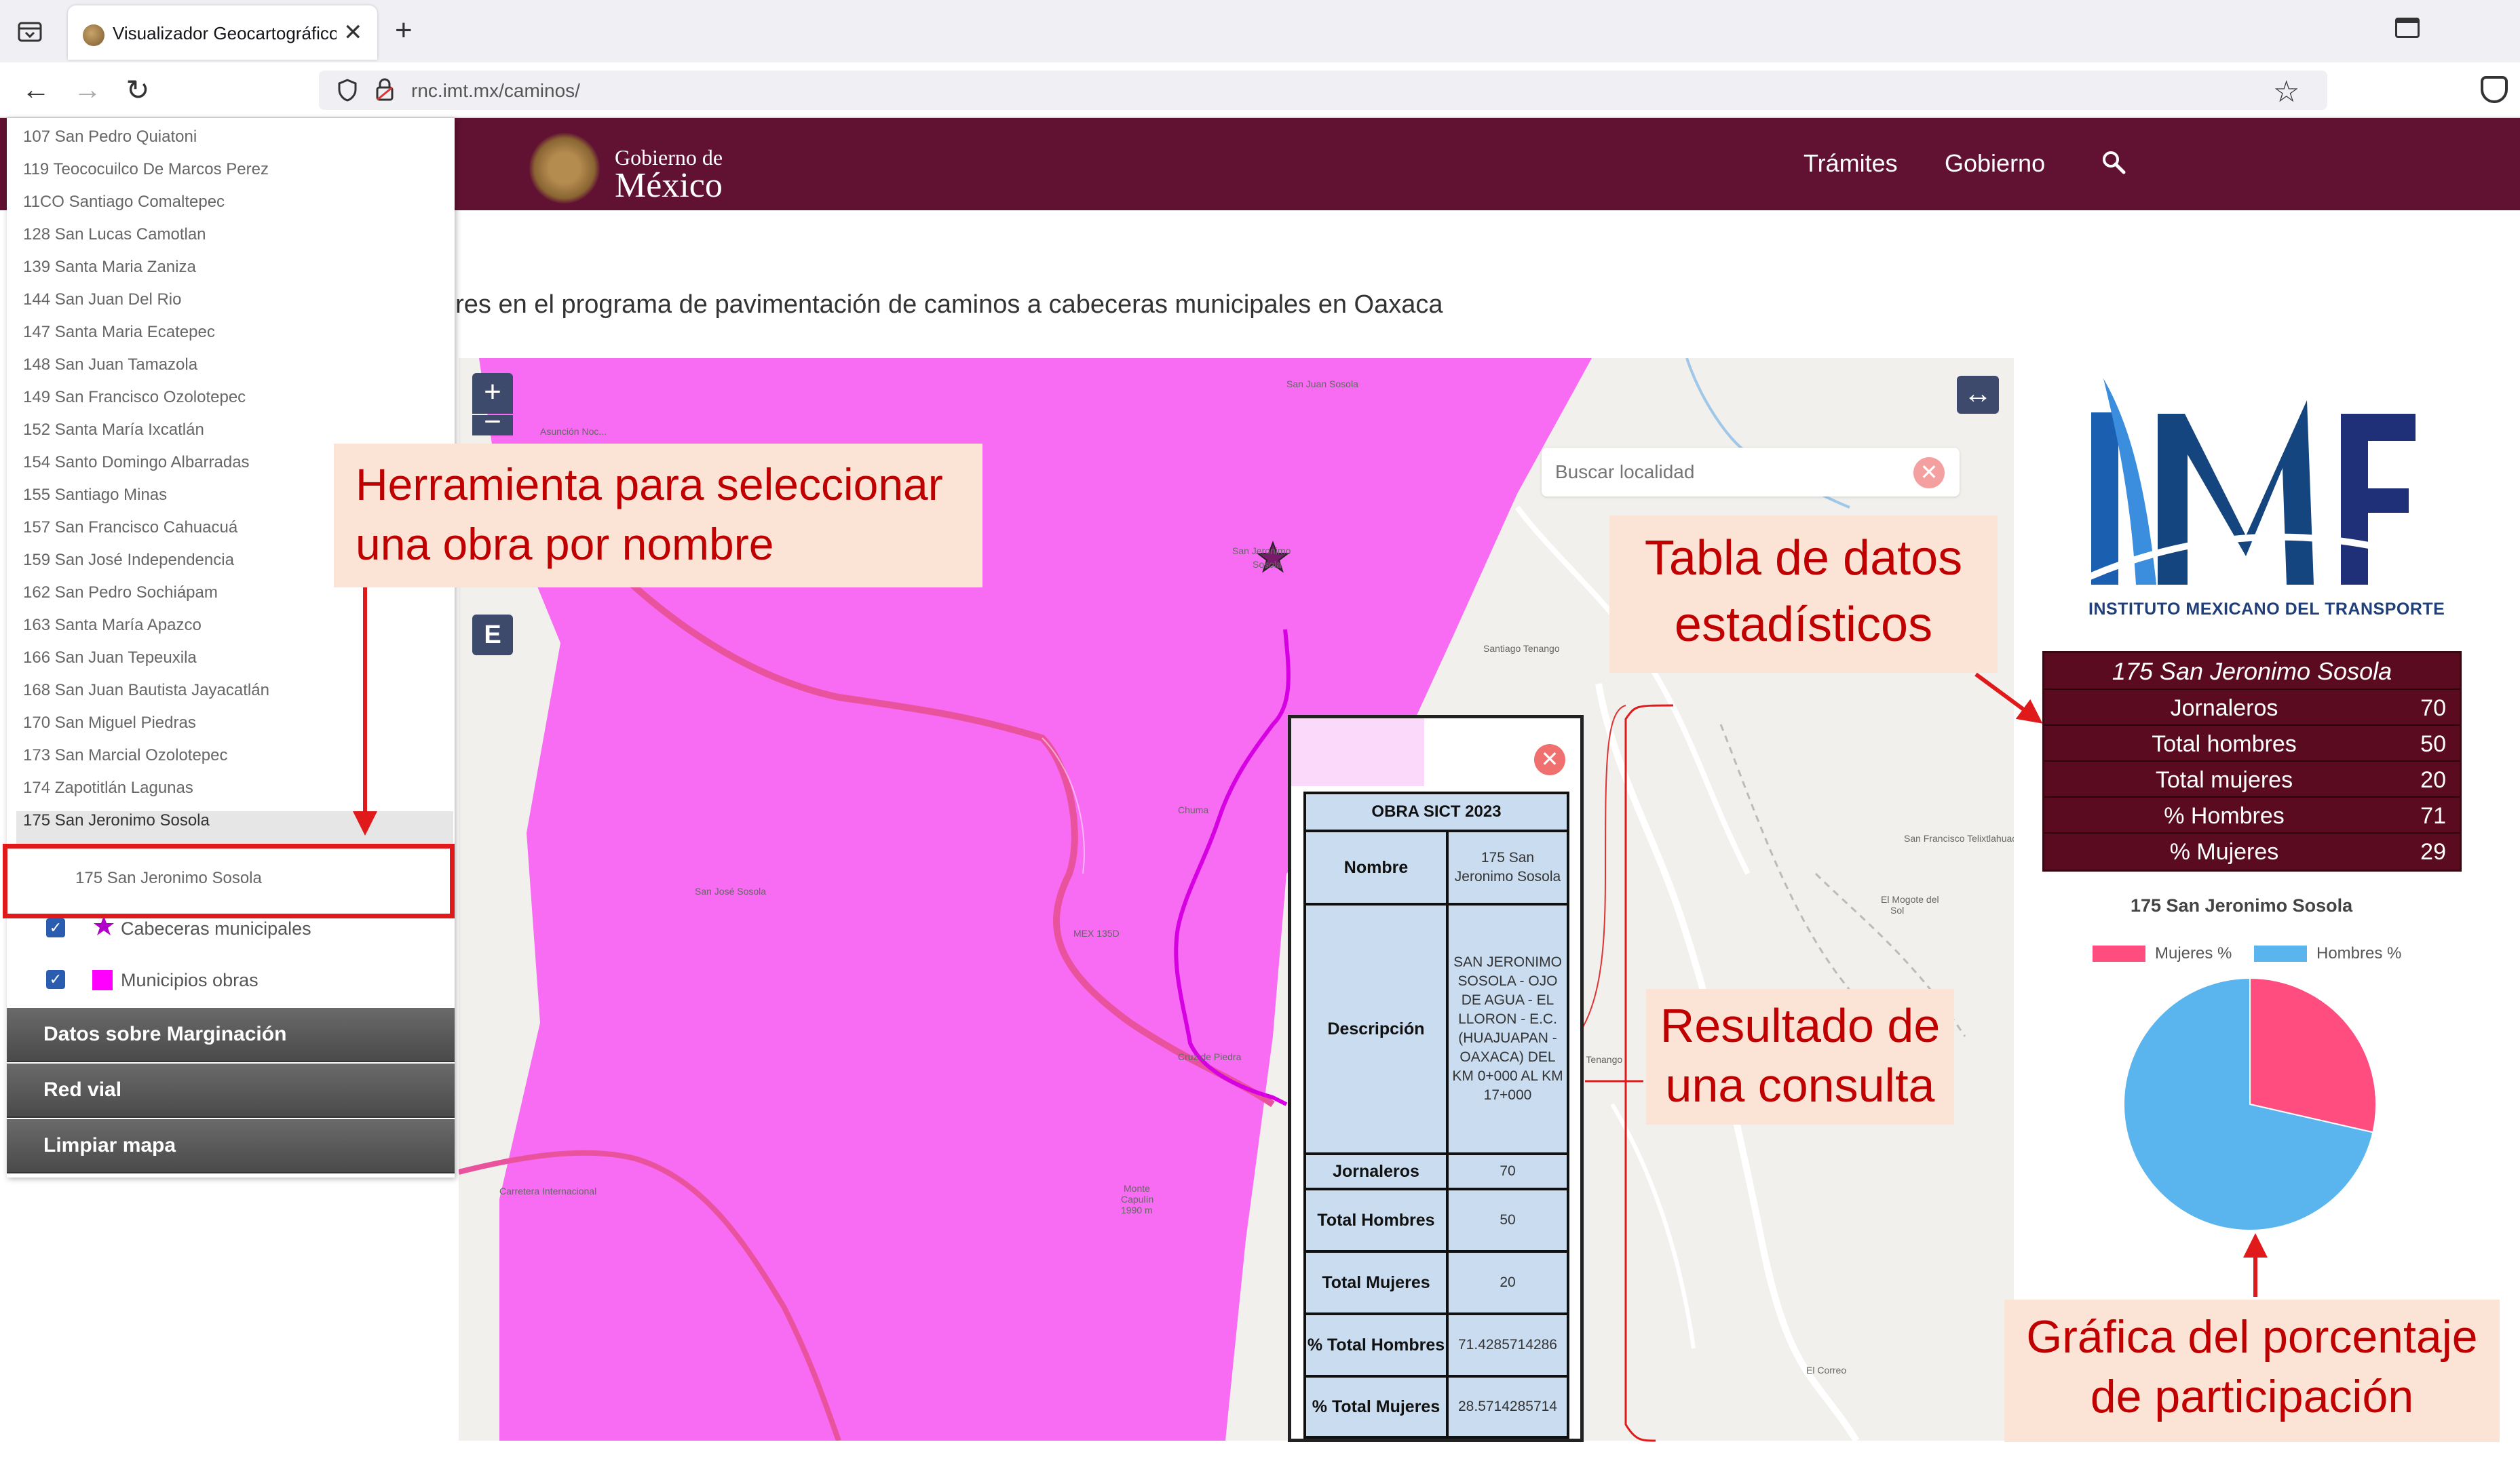 This screenshot has width=2520, height=1459. I want to click on stats-value: 70, so click(2433, 708).